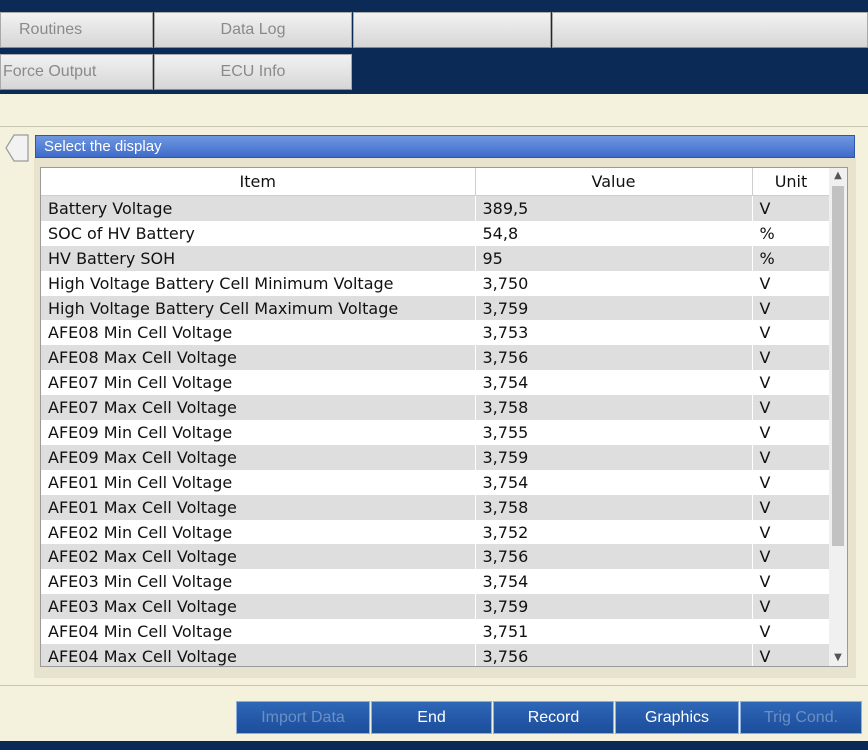 Image resolution: width=868 pixels, height=750 pixels. I want to click on table-row: AFE07 Max Cell Voltage 3,758 V, so click(435, 408).